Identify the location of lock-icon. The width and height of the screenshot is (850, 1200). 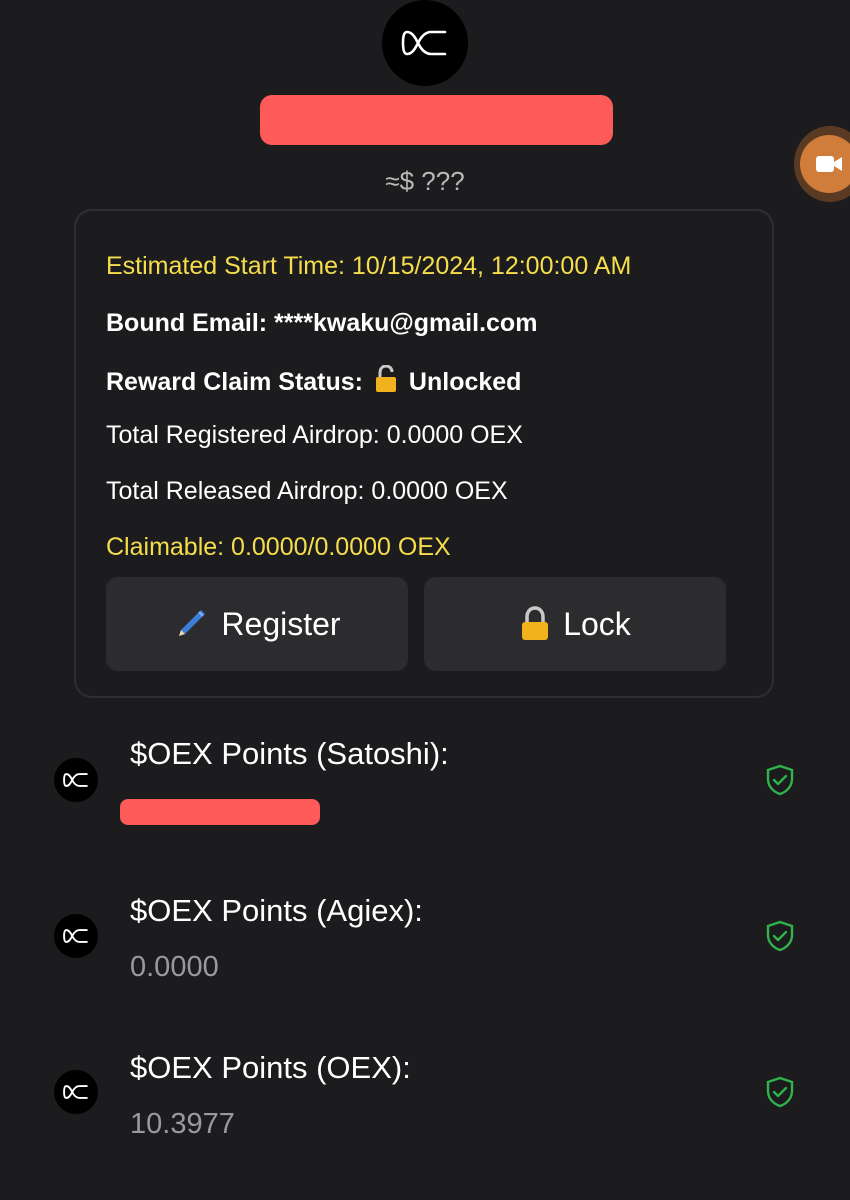
(535, 623).